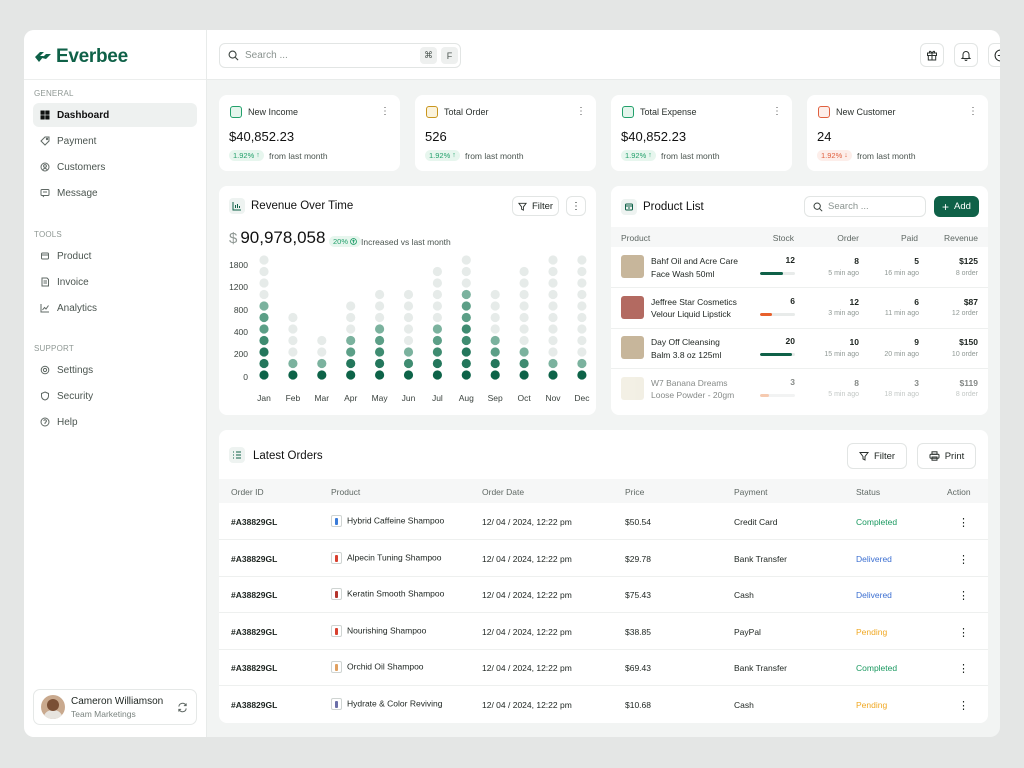 Image resolution: width=1024 pixels, height=768 pixels. I want to click on orders-print-button: Print, so click(946, 456).